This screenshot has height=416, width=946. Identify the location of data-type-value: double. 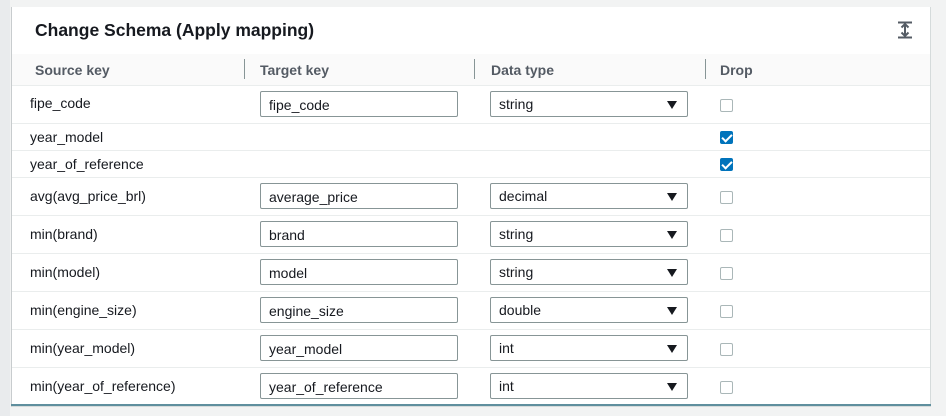
(520, 310).